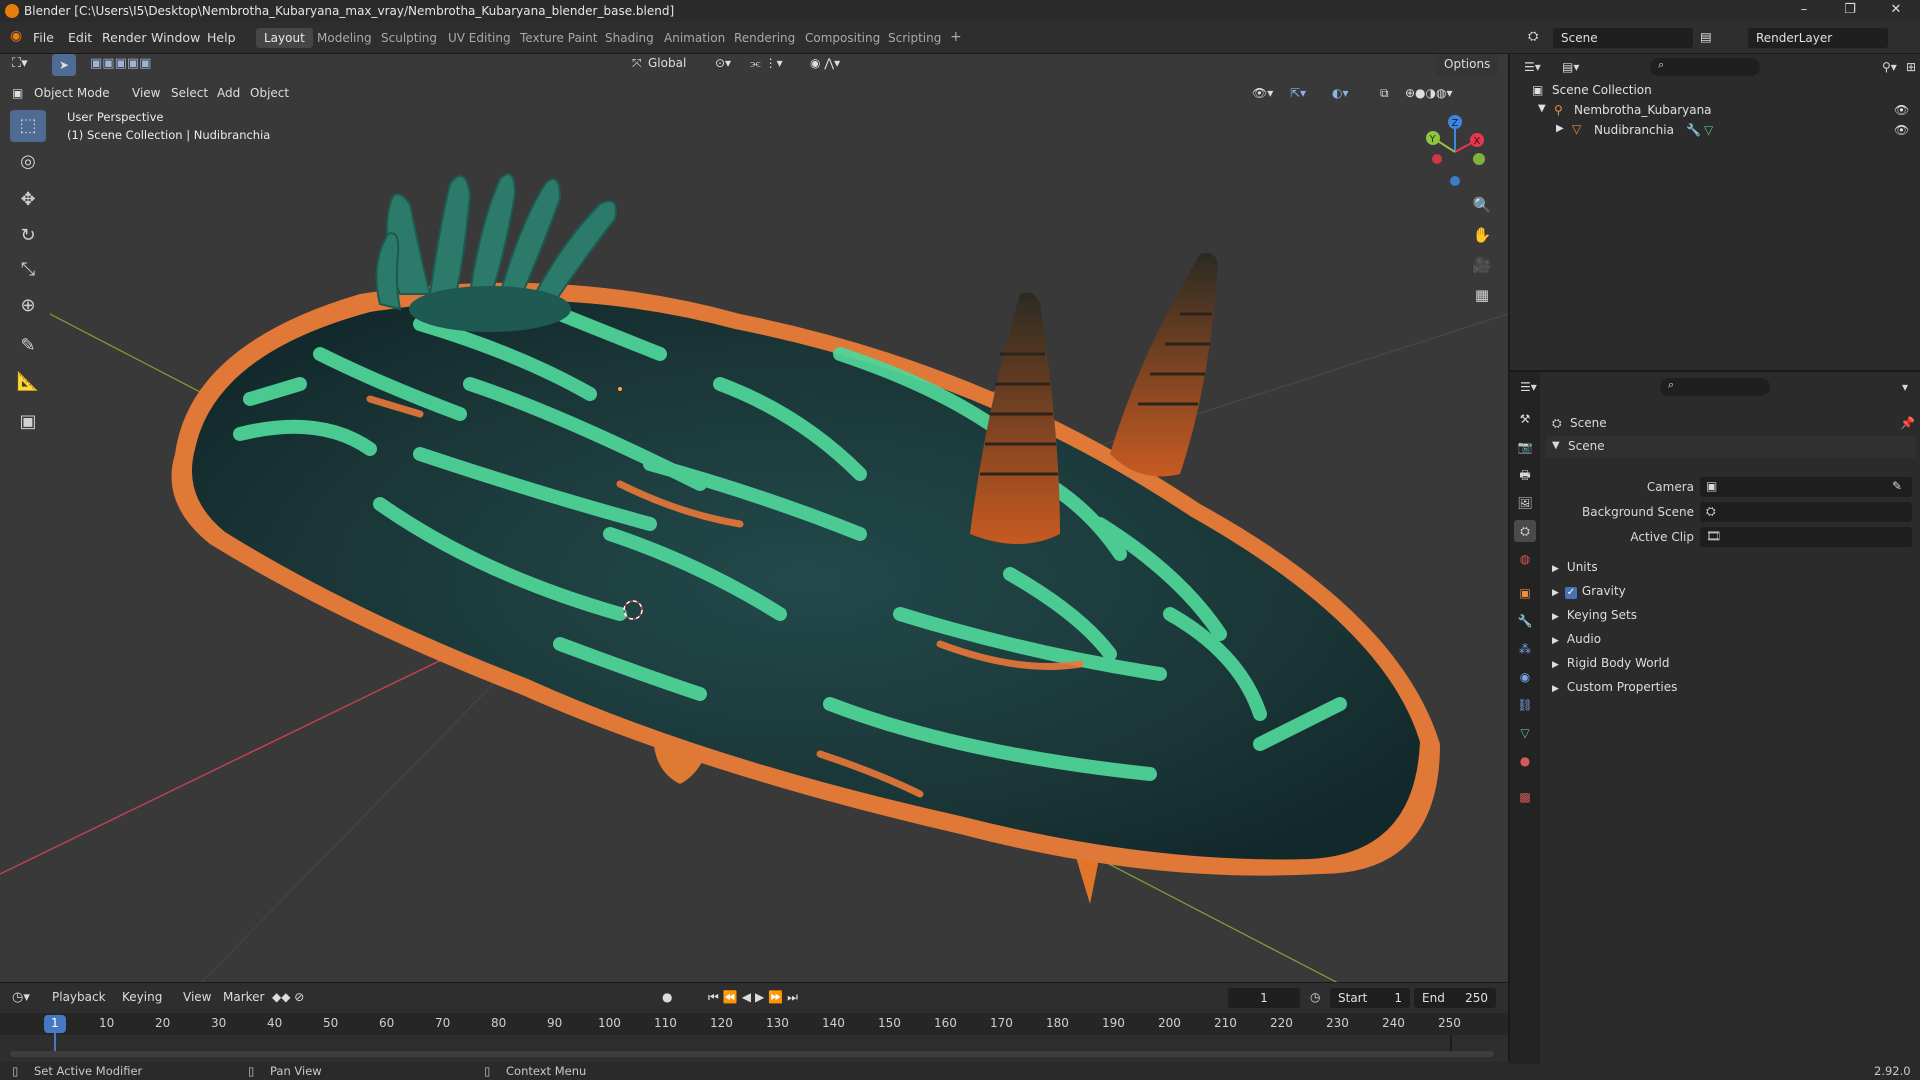 Image resolution: width=1920 pixels, height=1080 pixels. I want to click on tab-scripting: Scripting, so click(914, 38).